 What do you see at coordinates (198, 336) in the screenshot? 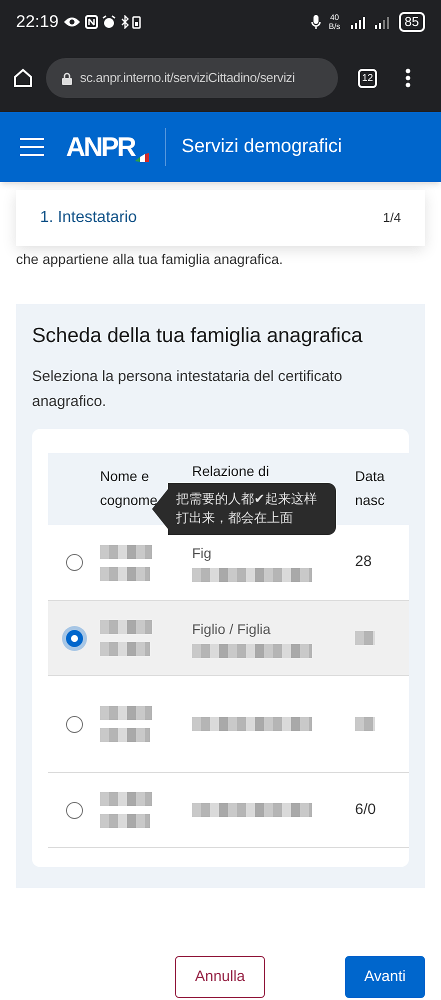
I see `section-title: Scheda della tua famiglia anagrafica` at bounding box center [198, 336].